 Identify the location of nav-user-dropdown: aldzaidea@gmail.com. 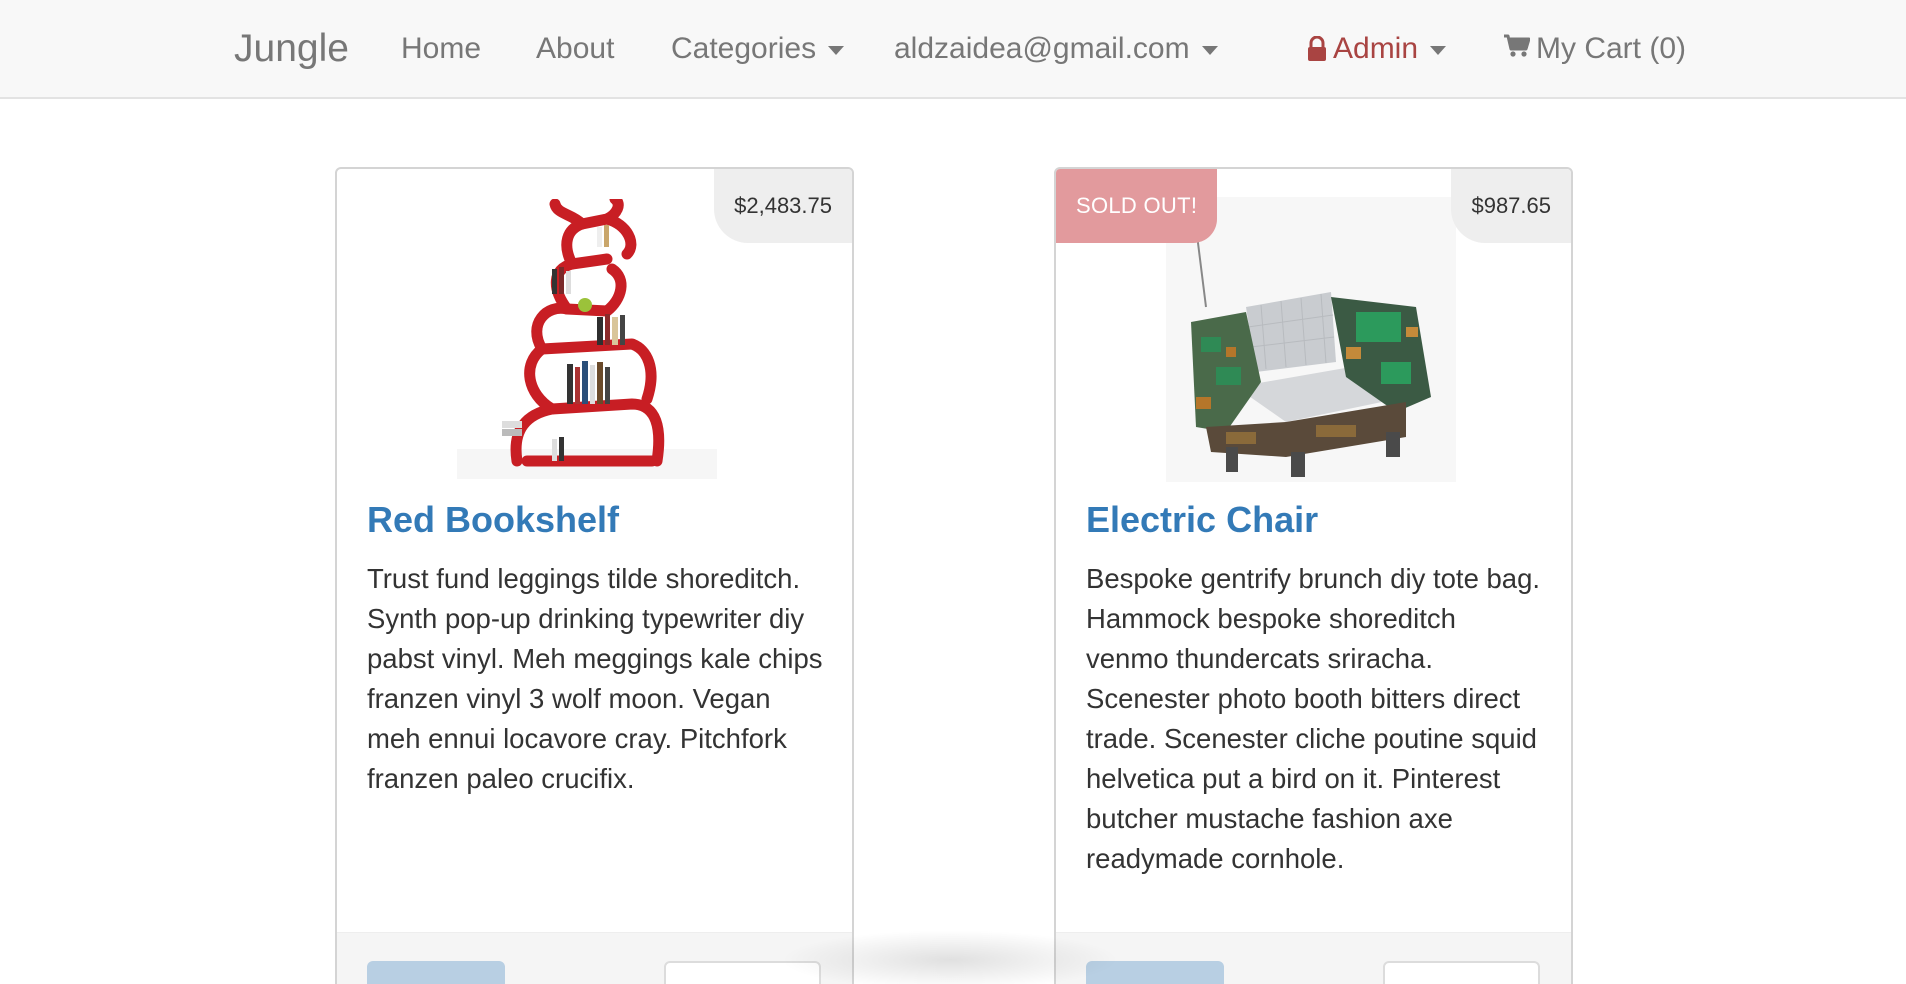
(1056, 48).